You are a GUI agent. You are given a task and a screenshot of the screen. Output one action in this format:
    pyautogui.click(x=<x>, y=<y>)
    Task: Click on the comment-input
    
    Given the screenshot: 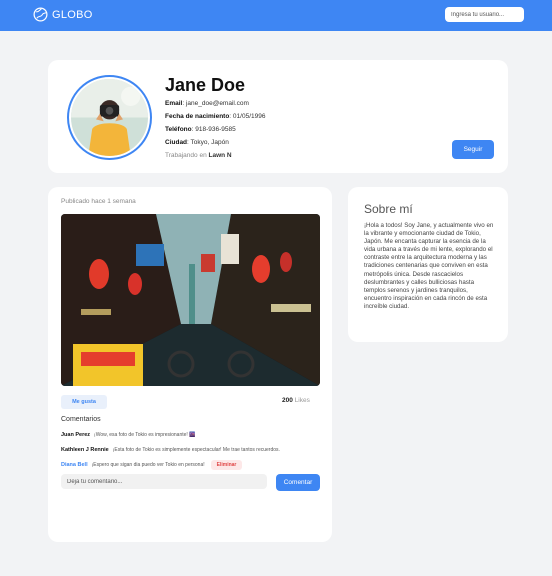 What is the action you would take?
    pyautogui.click(x=164, y=481)
    